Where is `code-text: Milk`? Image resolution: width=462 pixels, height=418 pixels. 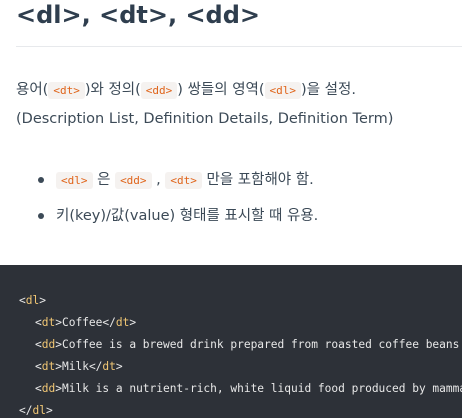 code-text: Milk is located at coordinates (75, 366).